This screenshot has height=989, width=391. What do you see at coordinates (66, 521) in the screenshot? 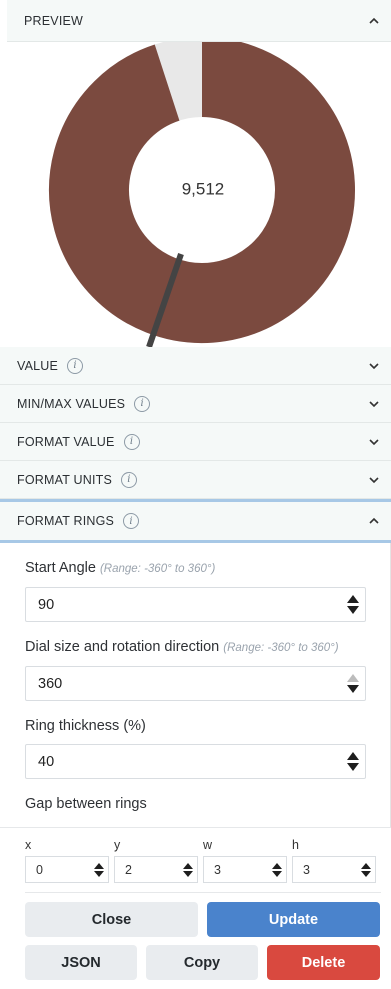
I see `format-rings-section-title: FORMAT RINGS` at bounding box center [66, 521].